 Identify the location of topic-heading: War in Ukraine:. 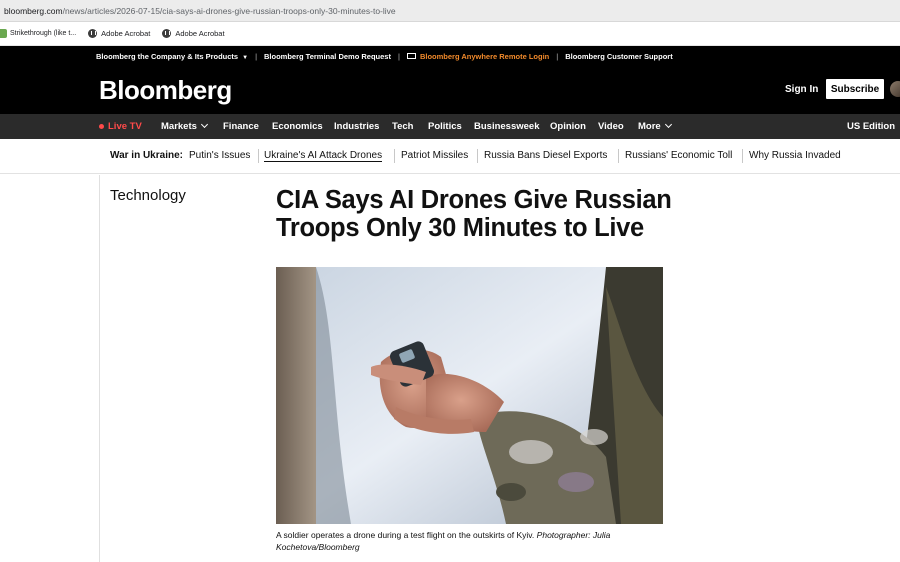
(146, 155).